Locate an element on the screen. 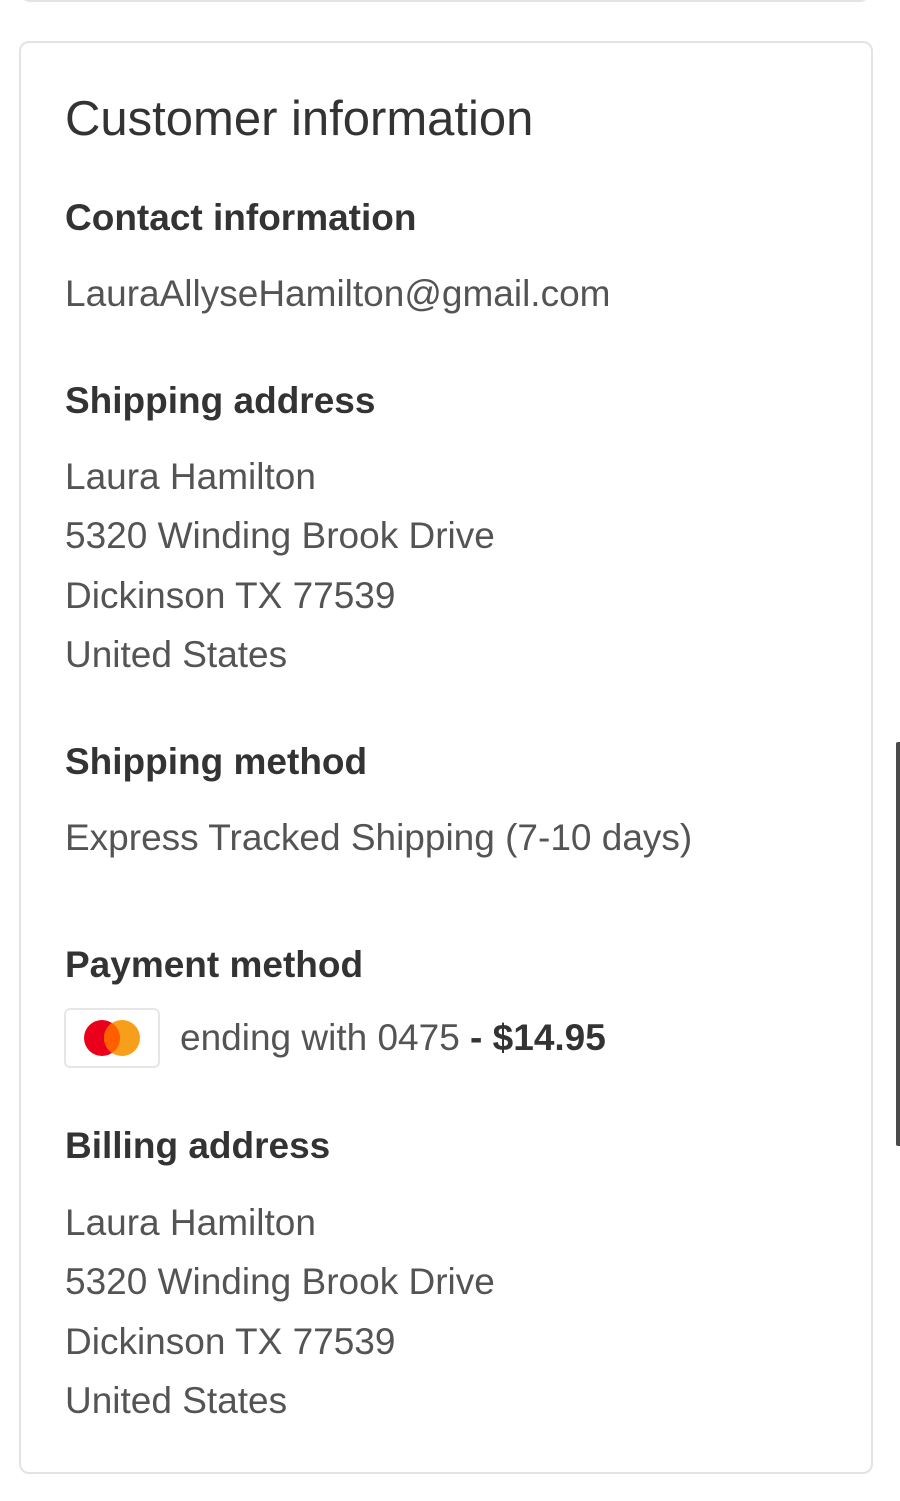 This screenshot has width=900, height=1501. shipping-address-heading: Shipping address is located at coordinates (220, 400).